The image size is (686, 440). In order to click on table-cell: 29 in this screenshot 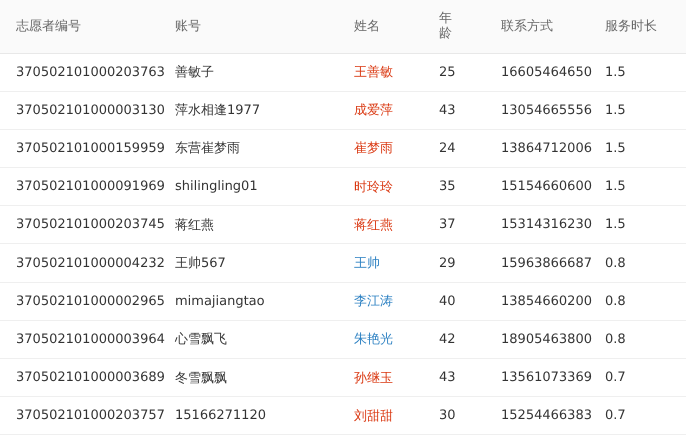, I will do `click(447, 263)`.